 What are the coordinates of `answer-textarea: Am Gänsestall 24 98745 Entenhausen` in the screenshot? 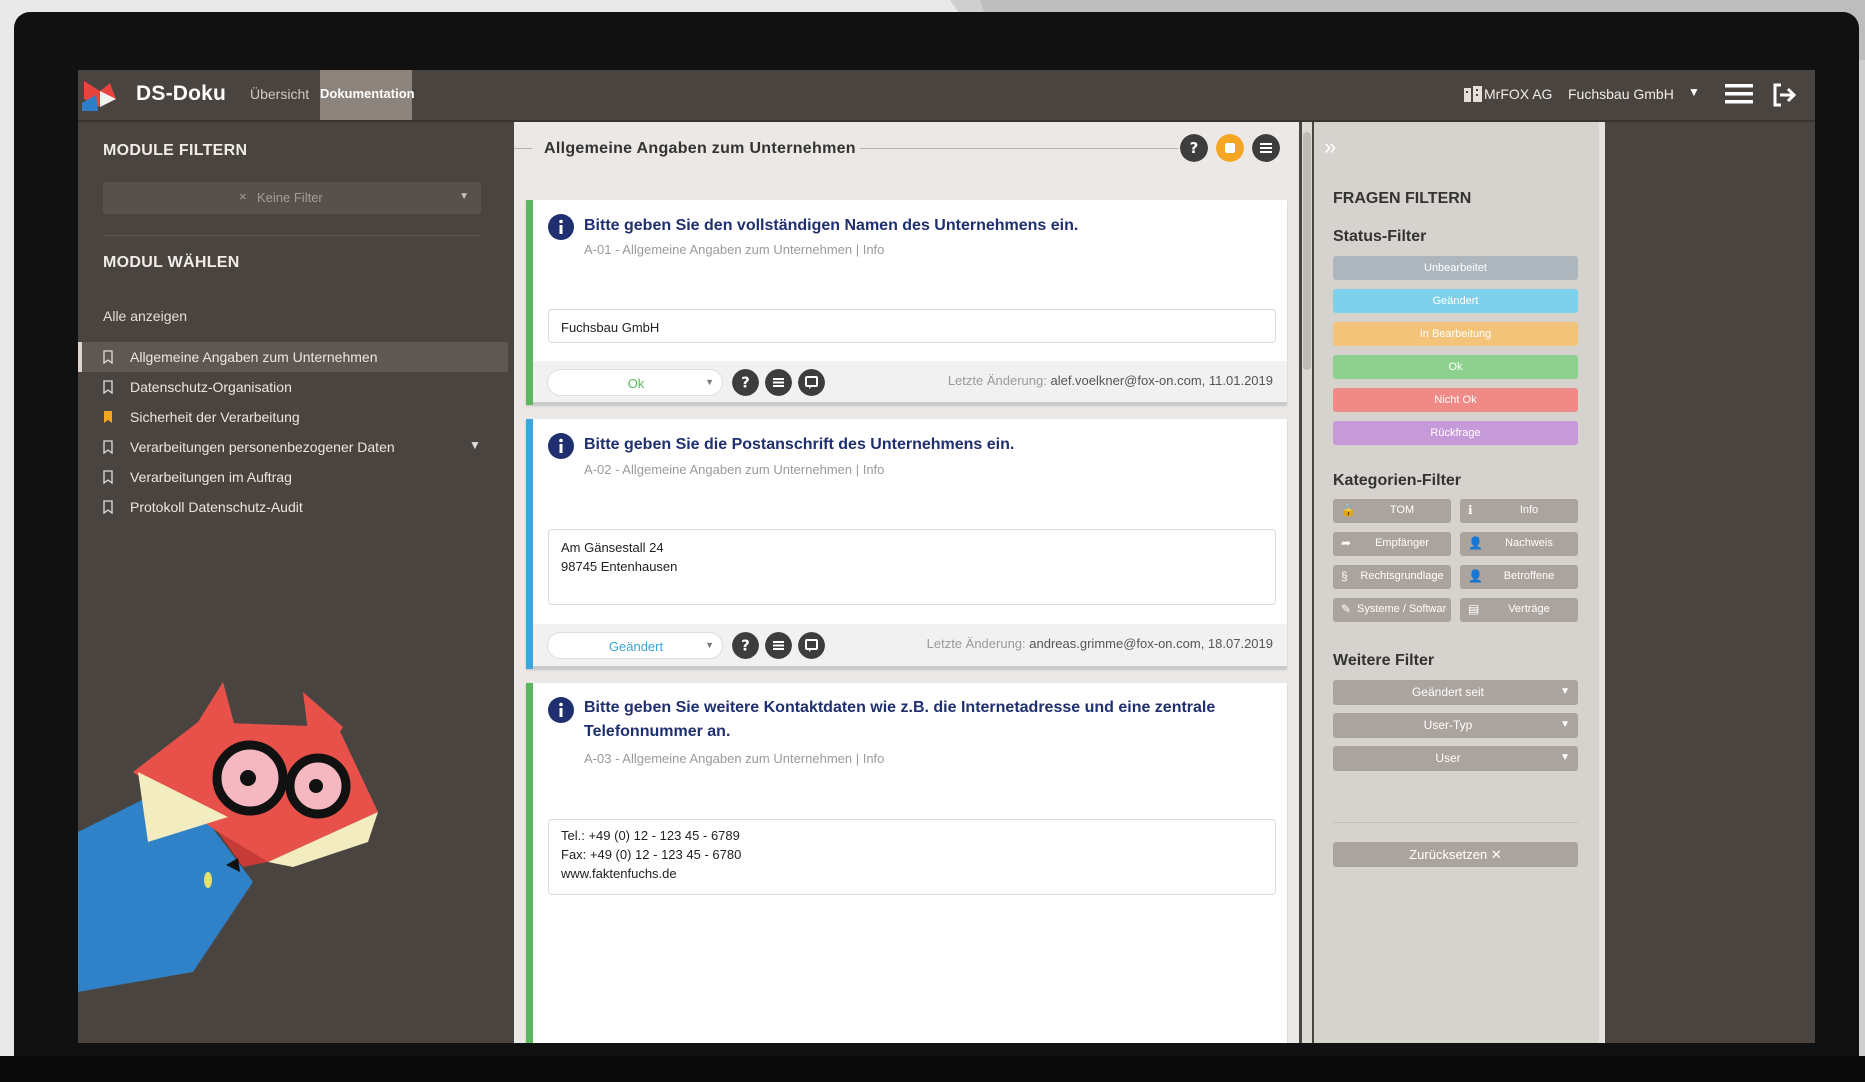 It's located at (912, 567).